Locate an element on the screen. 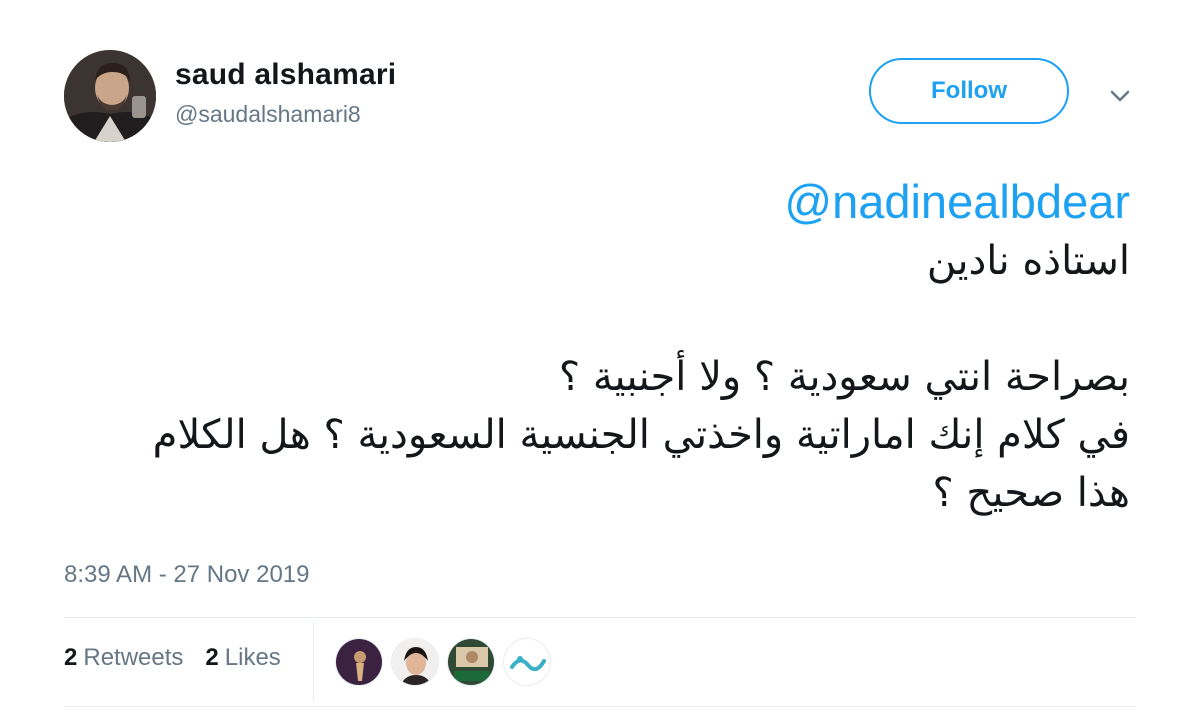 This screenshot has height=722, width=1200. tweet-timestamp: 8:39 AM - 27 Nov 2019 is located at coordinates (186, 575).